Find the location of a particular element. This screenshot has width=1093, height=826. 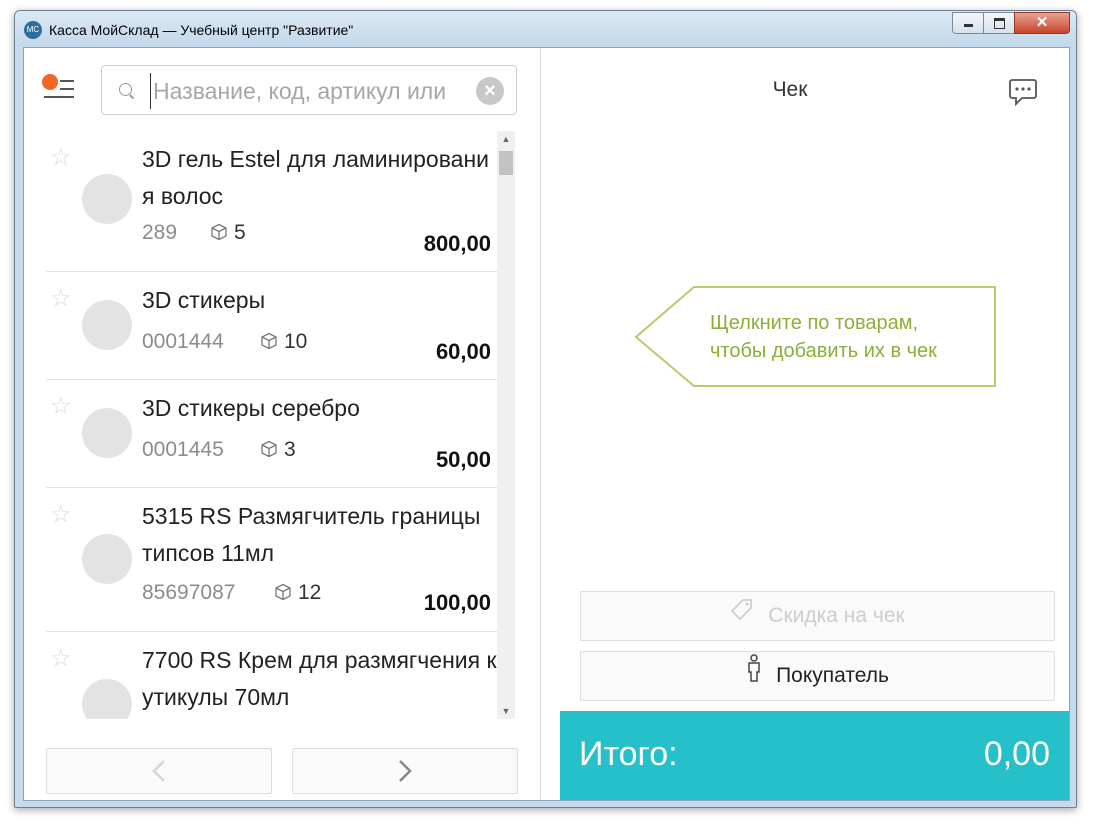

maximize-button is located at coordinates (999, 23).